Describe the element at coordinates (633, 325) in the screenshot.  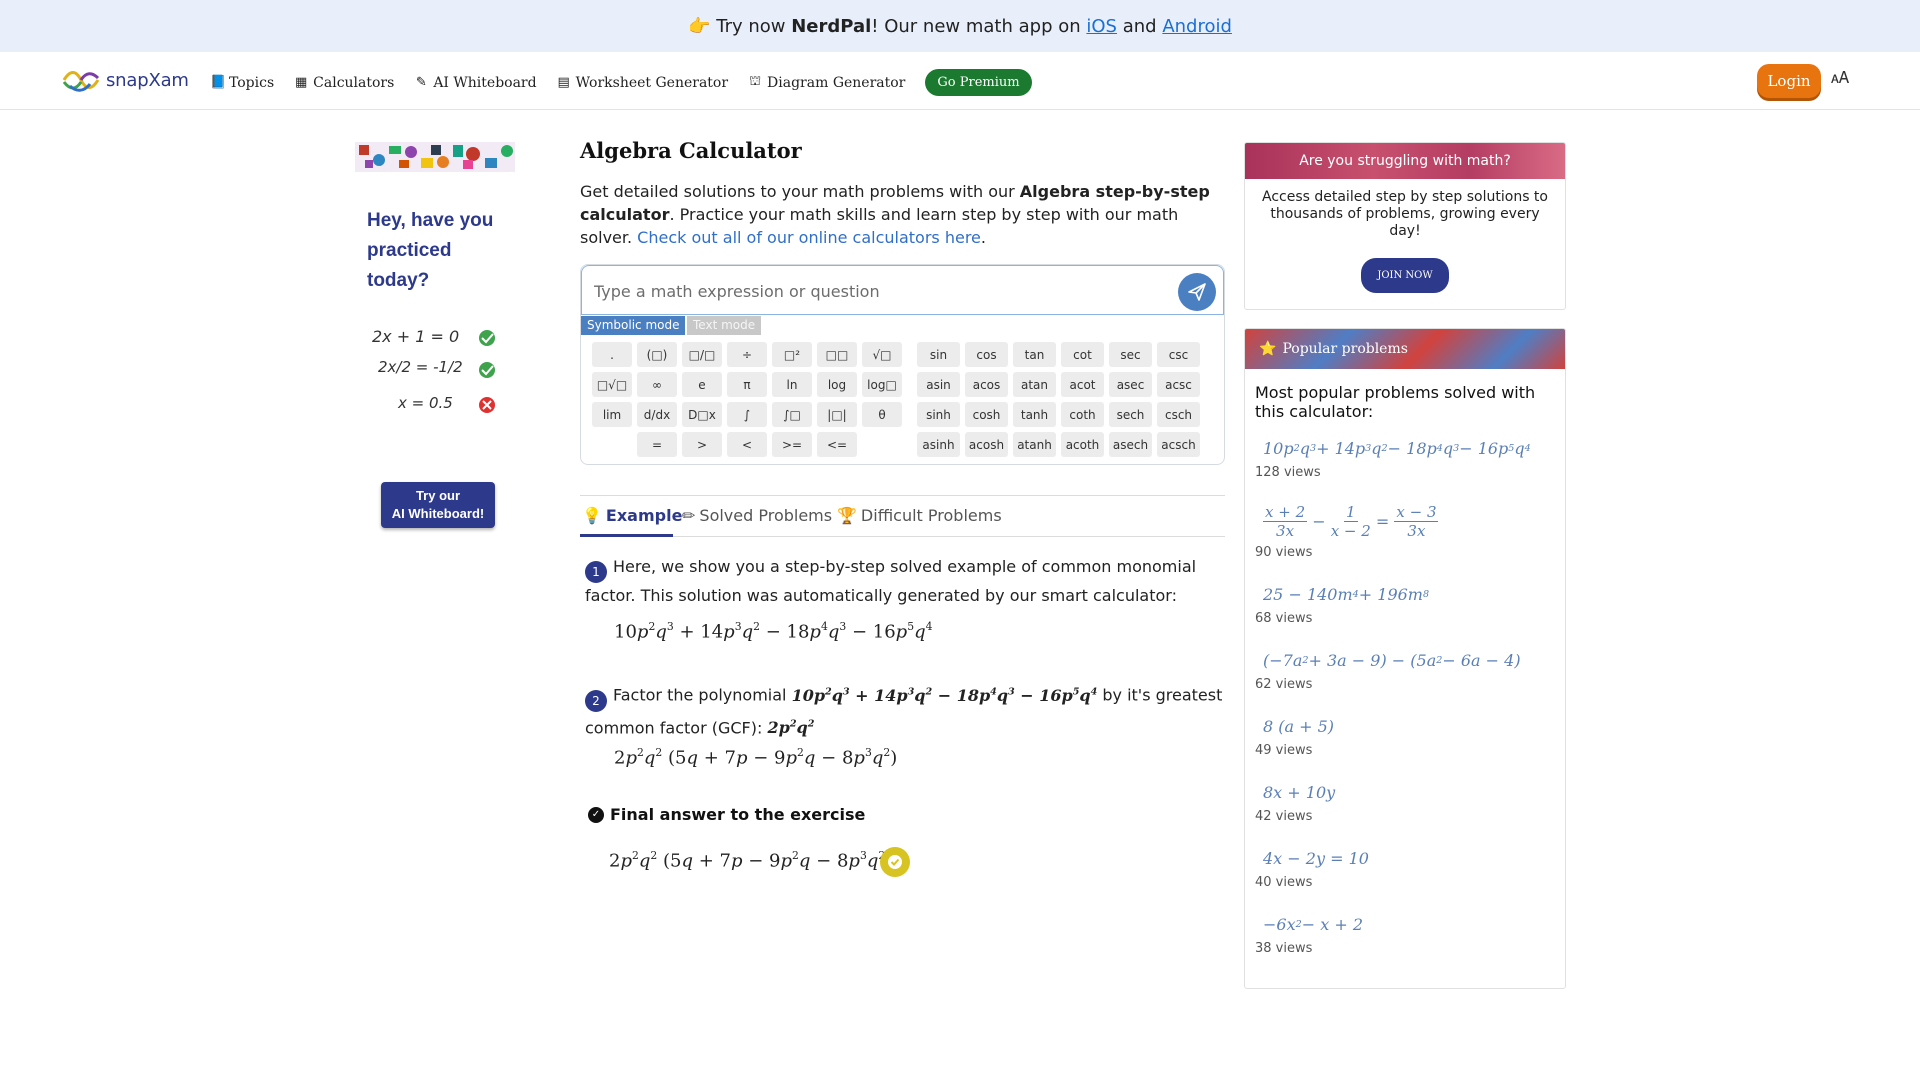
I see `symbolic-mode-tab: Symbolic mode` at that location.